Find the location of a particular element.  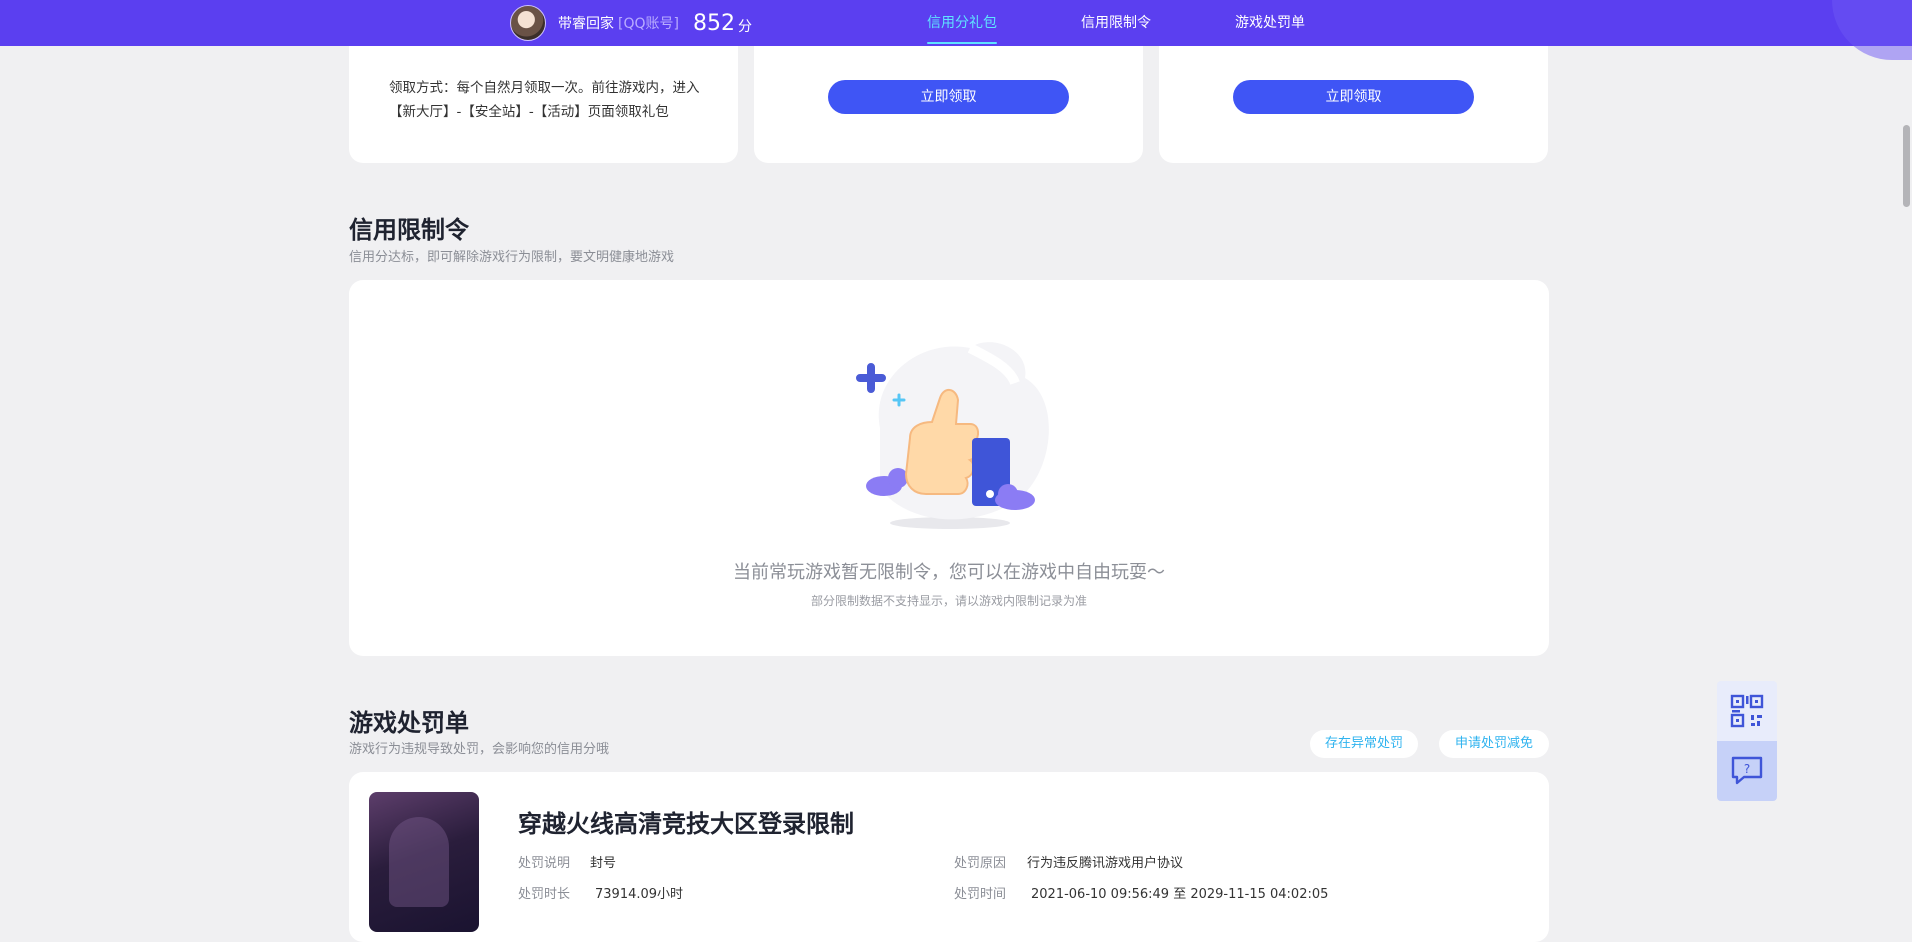

tab-game-penalty: 游戏处罚单 is located at coordinates (1270, 23).